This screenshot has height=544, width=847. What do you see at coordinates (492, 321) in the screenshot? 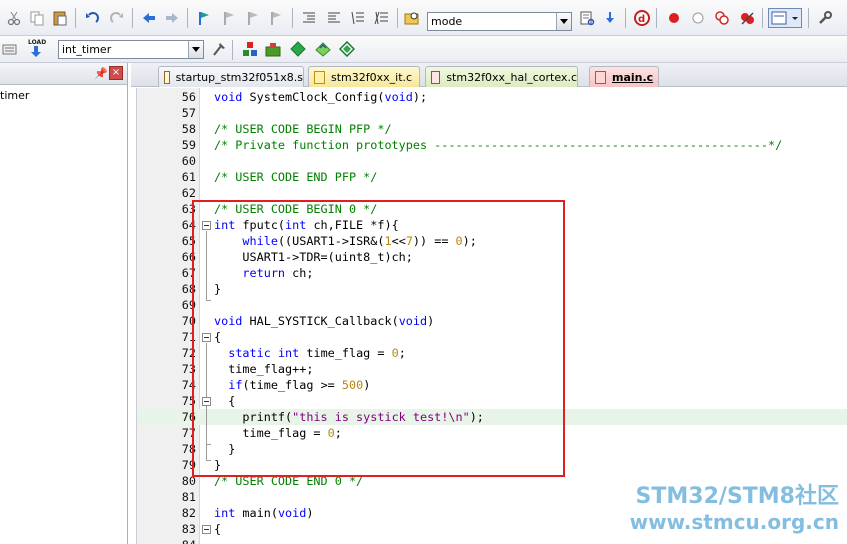
I see `code-line: 70 void HAL_SYSTICK_Callback(void)` at bounding box center [492, 321].